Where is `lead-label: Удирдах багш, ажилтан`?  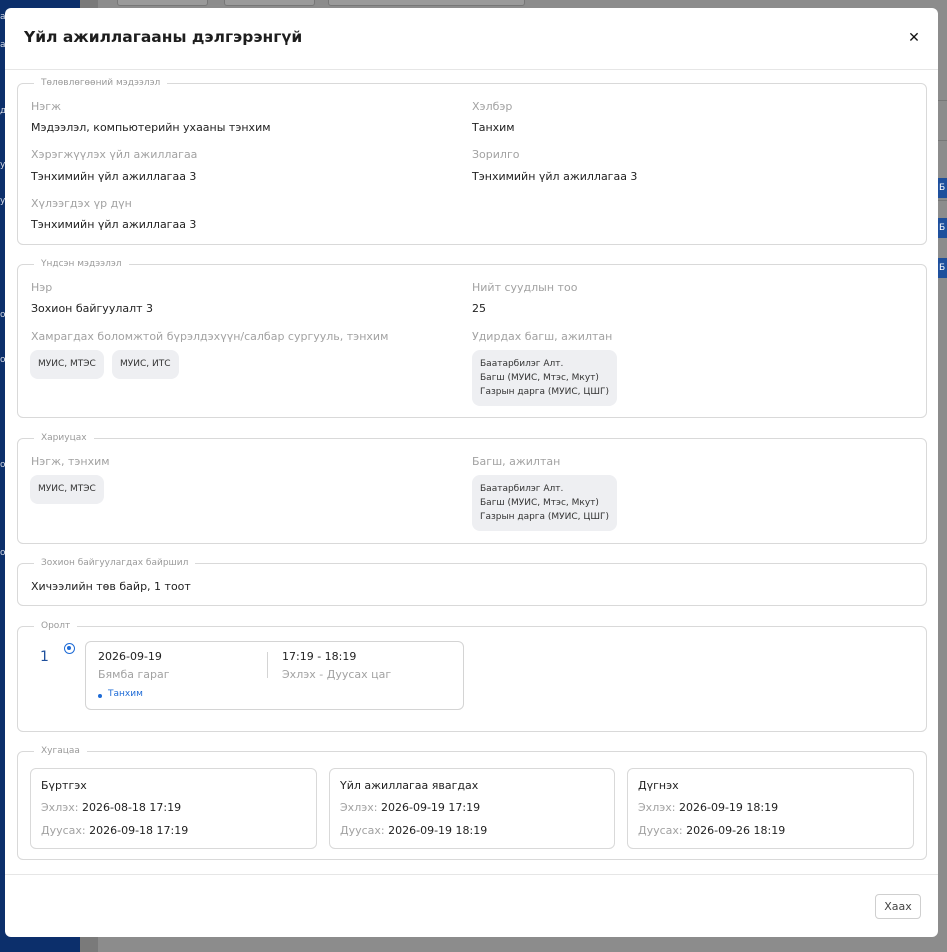 lead-label: Удирдах багш, ажилтан is located at coordinates (542, 336).